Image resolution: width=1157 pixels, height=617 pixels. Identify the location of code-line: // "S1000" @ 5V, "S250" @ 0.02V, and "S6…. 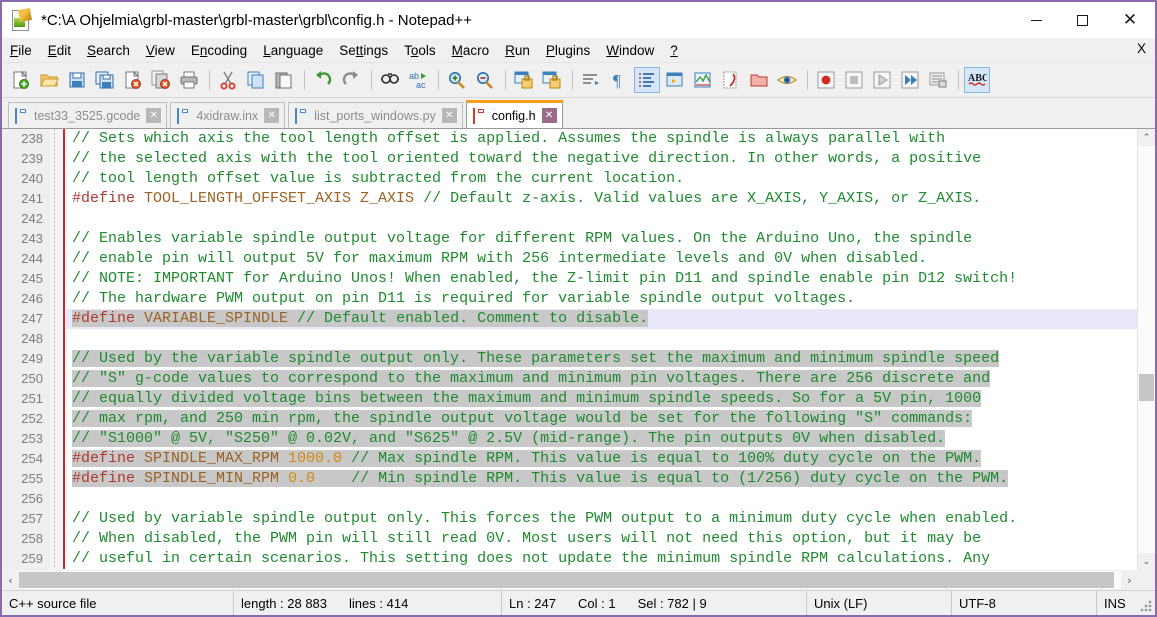
(601, 439).